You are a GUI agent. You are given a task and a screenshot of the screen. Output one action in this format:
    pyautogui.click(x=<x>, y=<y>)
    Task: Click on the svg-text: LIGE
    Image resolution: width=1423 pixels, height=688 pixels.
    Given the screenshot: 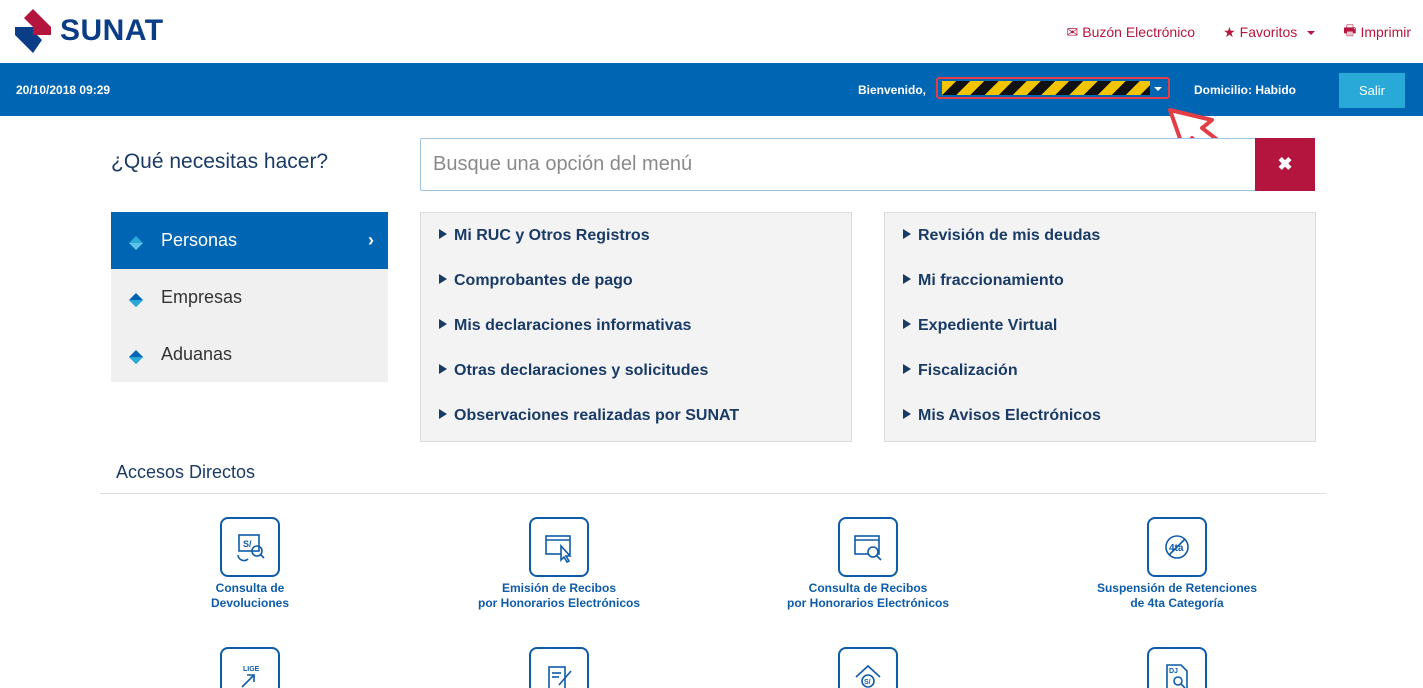 What is the action you would take?
    pyautogui.click(x=251, y=669)
    